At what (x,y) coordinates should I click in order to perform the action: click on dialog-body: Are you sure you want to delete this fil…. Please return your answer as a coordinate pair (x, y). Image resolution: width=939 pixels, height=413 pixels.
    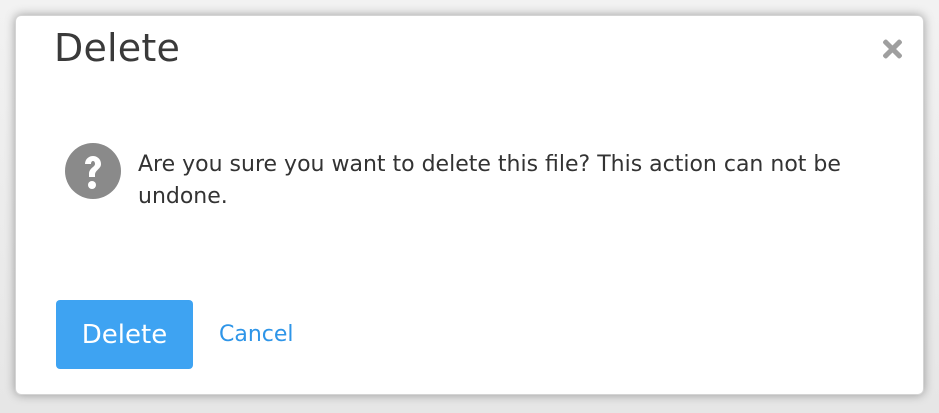
    Looking at the image, I should click on (474, 178).